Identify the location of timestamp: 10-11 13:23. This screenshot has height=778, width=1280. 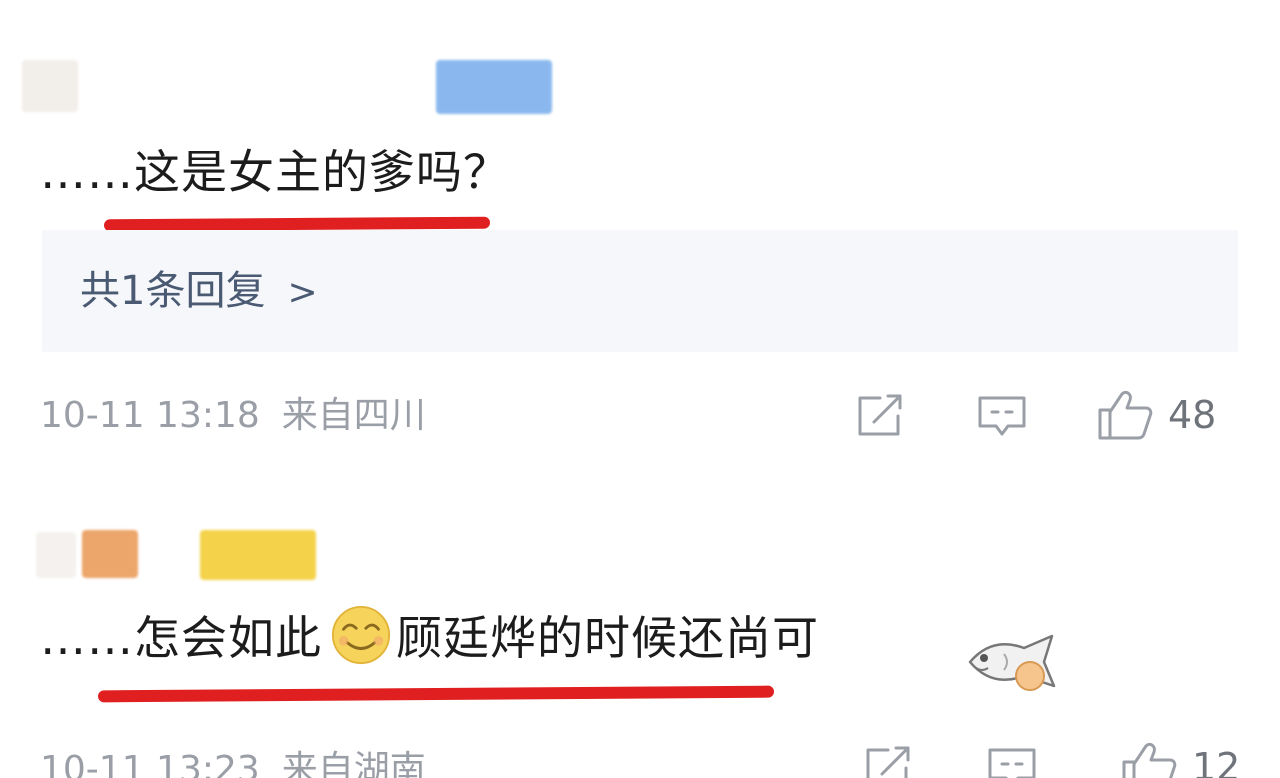
(150, 763).